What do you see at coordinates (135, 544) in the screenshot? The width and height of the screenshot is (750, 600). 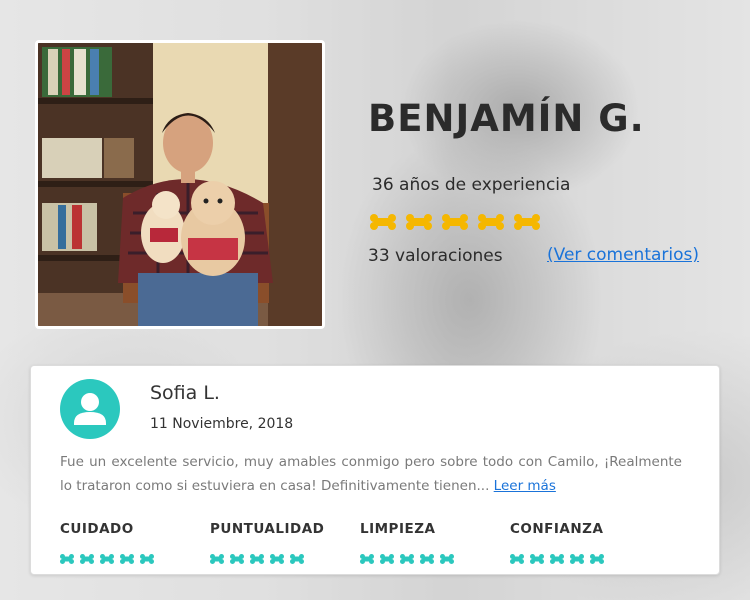 I see `category-cuidado: CUIDADO` at bounding box center [135, 544].